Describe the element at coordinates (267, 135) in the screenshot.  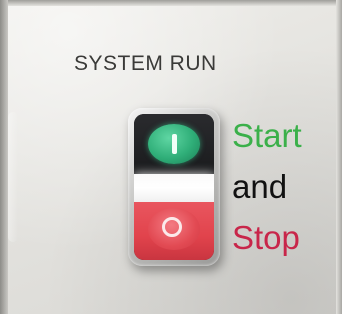
I see `caption-start: Start` at that location.